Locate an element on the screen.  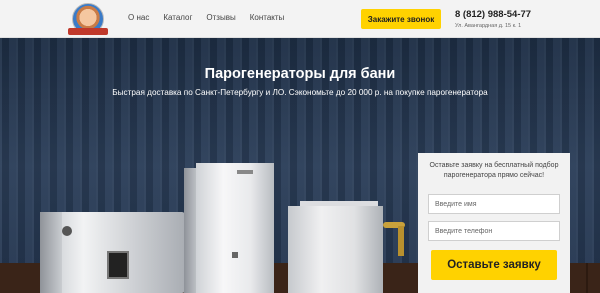
steam-generator-1-side is located at coordinates (51, 252).